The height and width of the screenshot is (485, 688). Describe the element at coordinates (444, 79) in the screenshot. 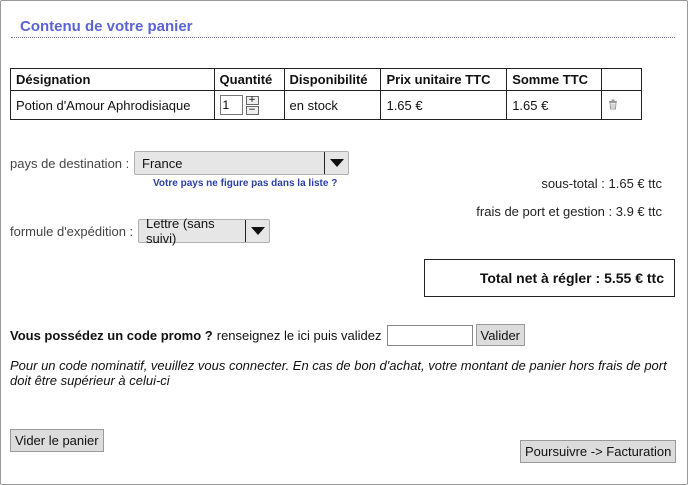

I see `header-unit-price: Prix unitaire TTC` at that location.